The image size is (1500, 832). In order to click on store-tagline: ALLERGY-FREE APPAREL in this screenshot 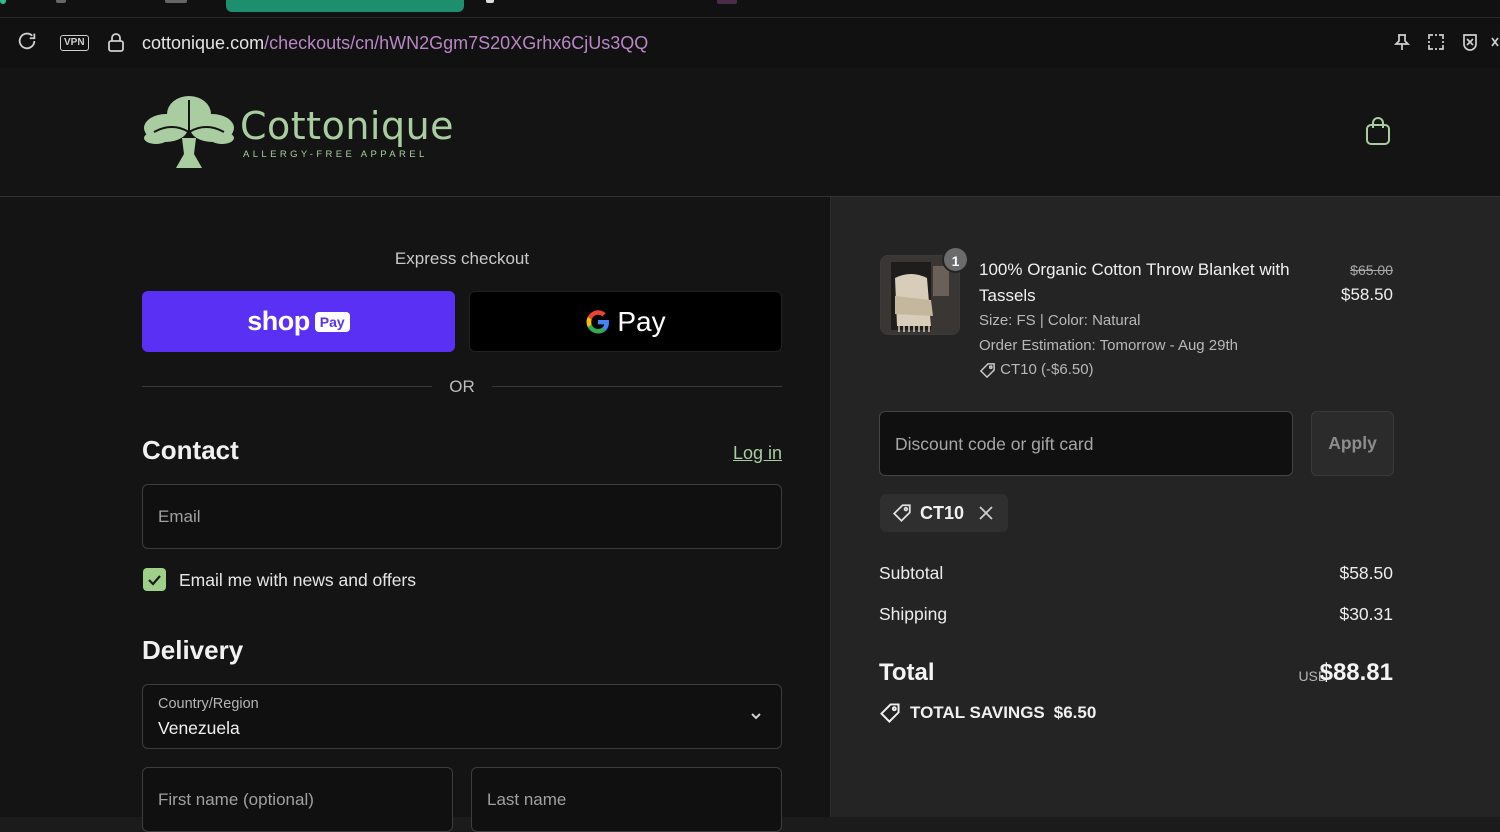, I will do `click(335, 154)`.